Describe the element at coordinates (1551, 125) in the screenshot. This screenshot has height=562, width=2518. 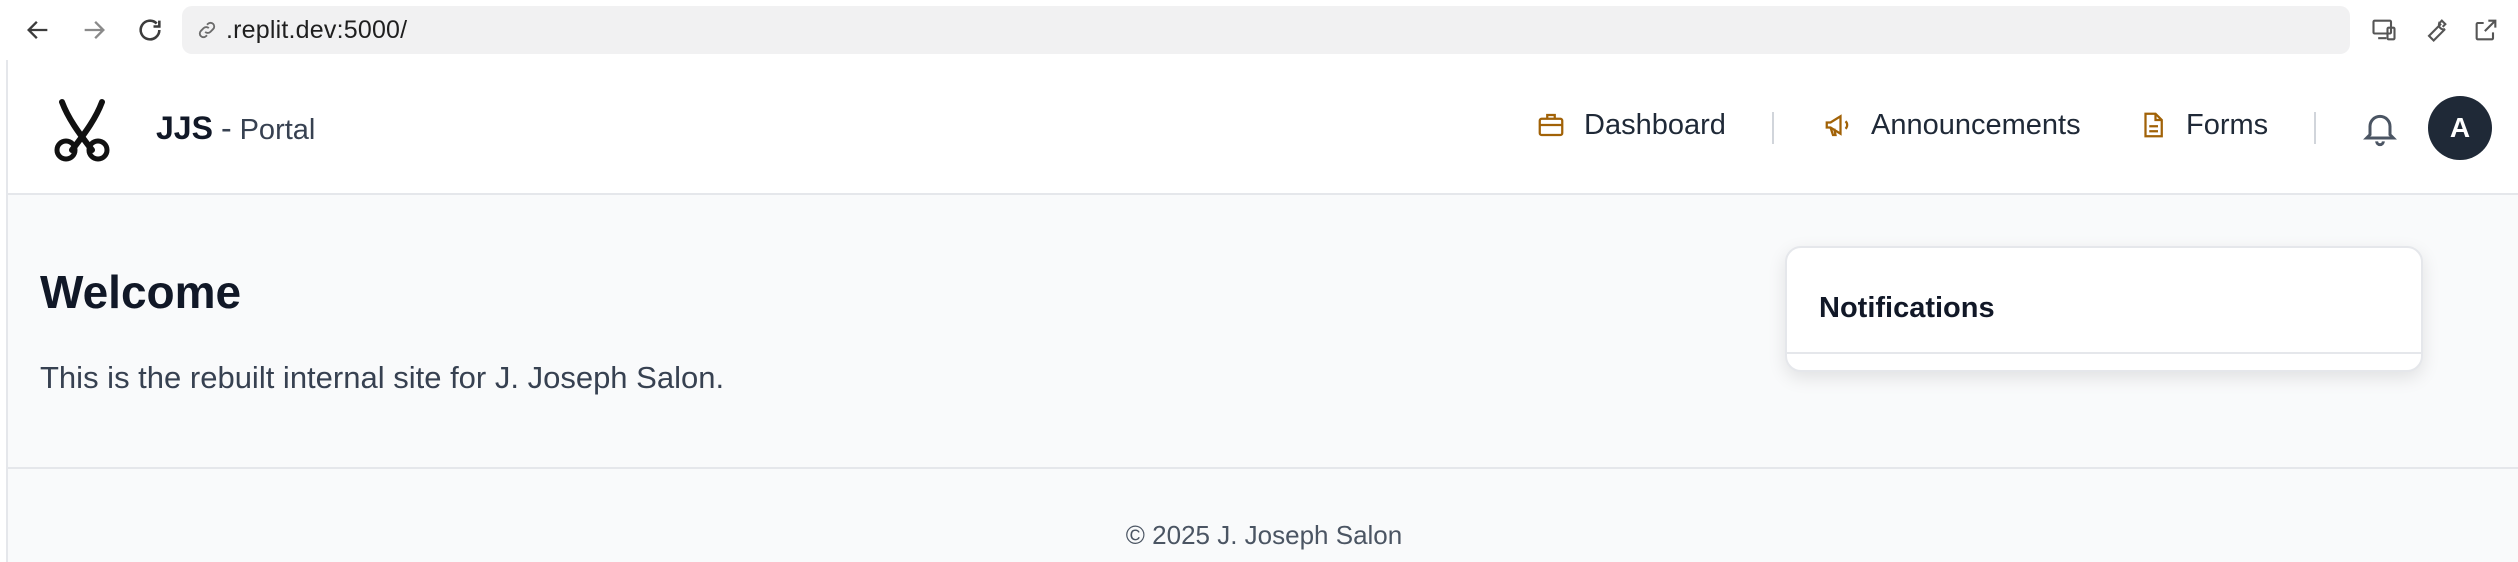
I see `briefcase-icon` at that location.